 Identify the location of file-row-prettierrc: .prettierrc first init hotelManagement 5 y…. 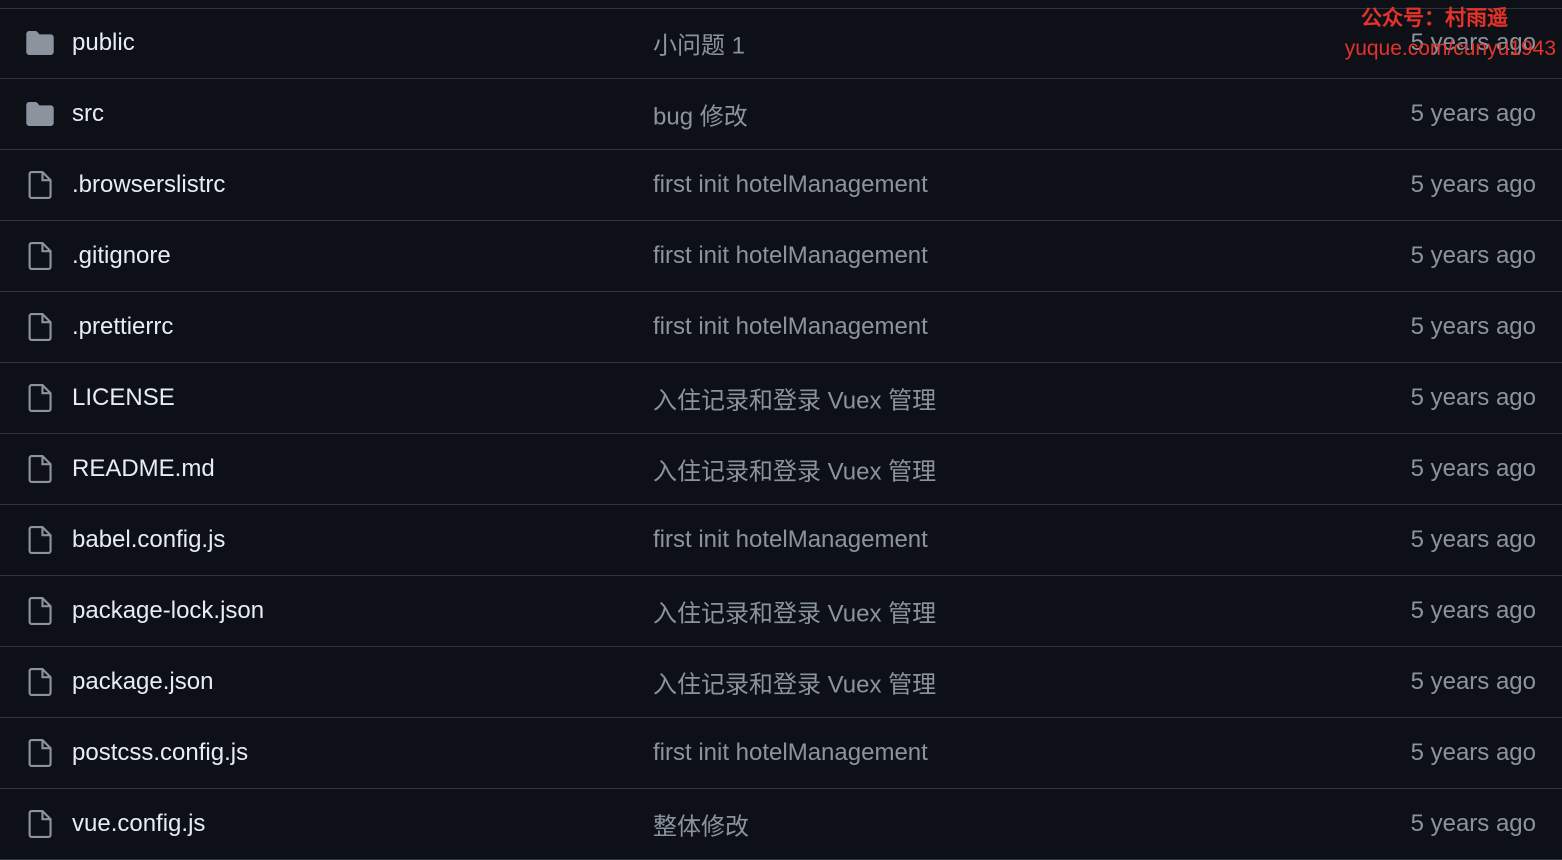
(781, 327).